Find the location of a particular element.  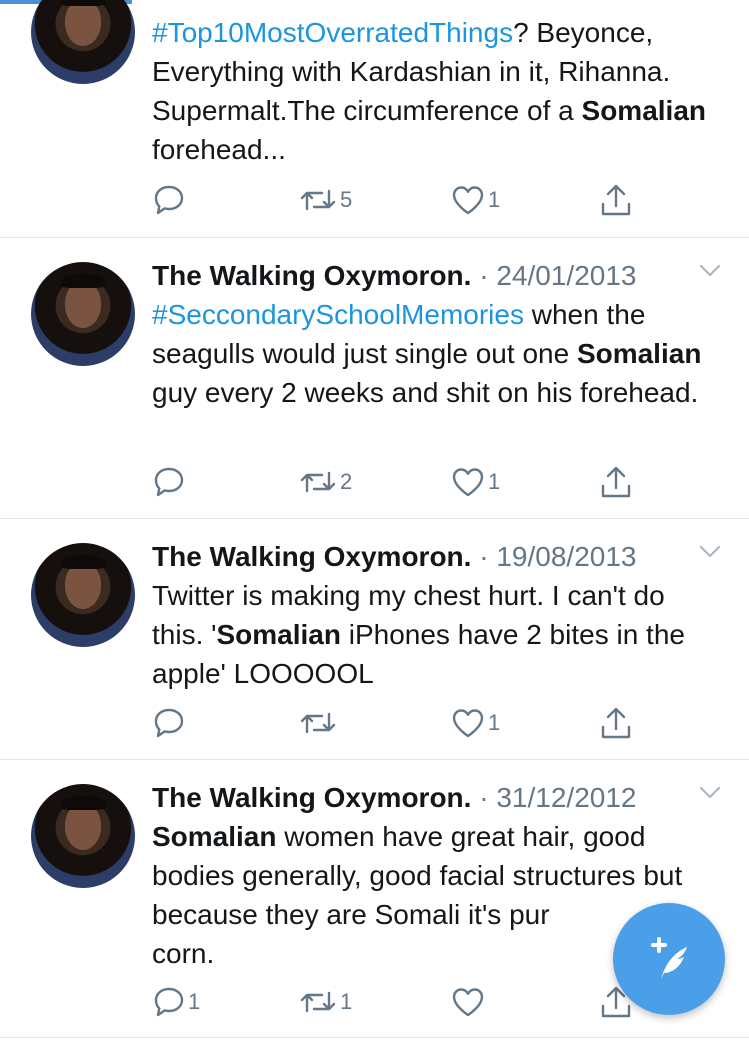

tweet-header: The Walking Oxymoron. · 31/12/2012 is located at coordinates (432, 798).